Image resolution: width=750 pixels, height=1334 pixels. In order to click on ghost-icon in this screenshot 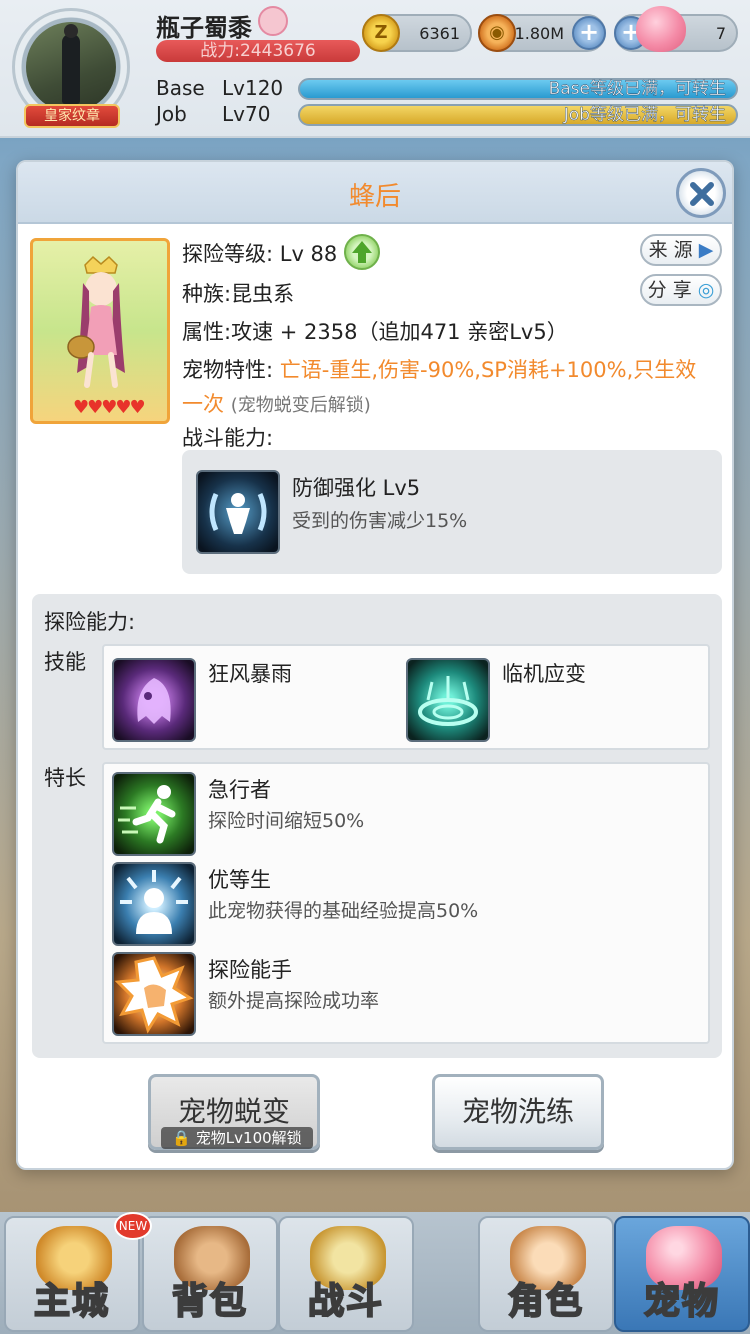, I will do `click(154, 701)`.